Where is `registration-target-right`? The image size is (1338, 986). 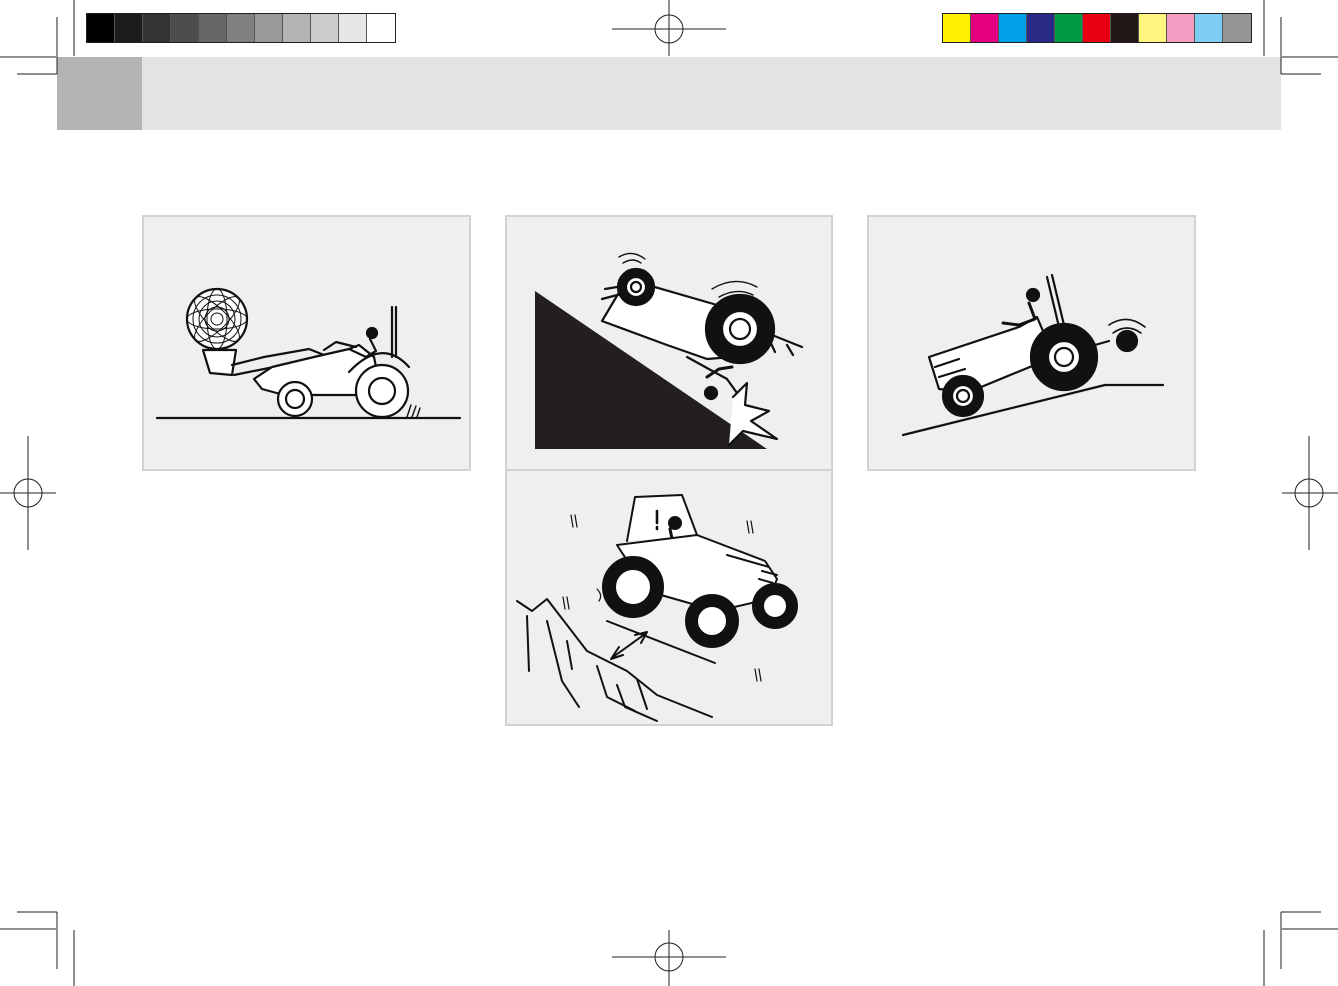 registration-target-right is located at coordinates (1310, 493).